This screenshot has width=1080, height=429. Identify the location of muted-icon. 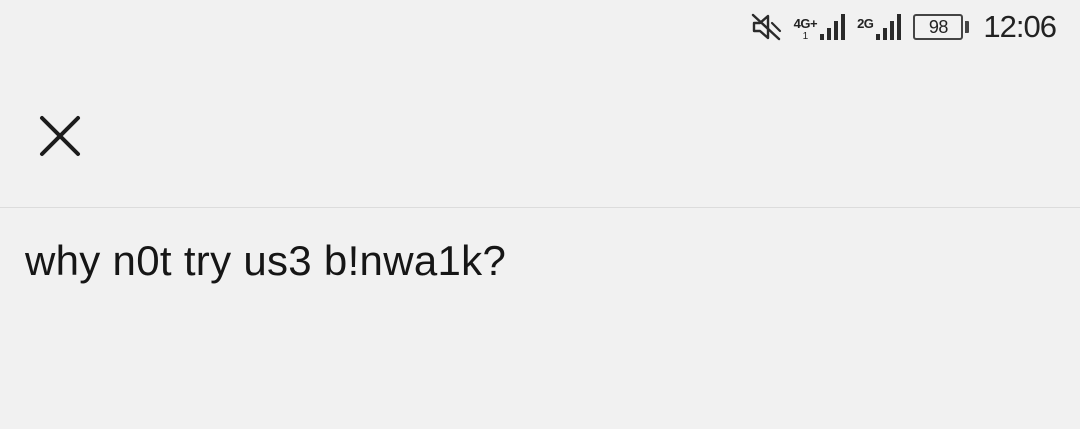
(767, 27).